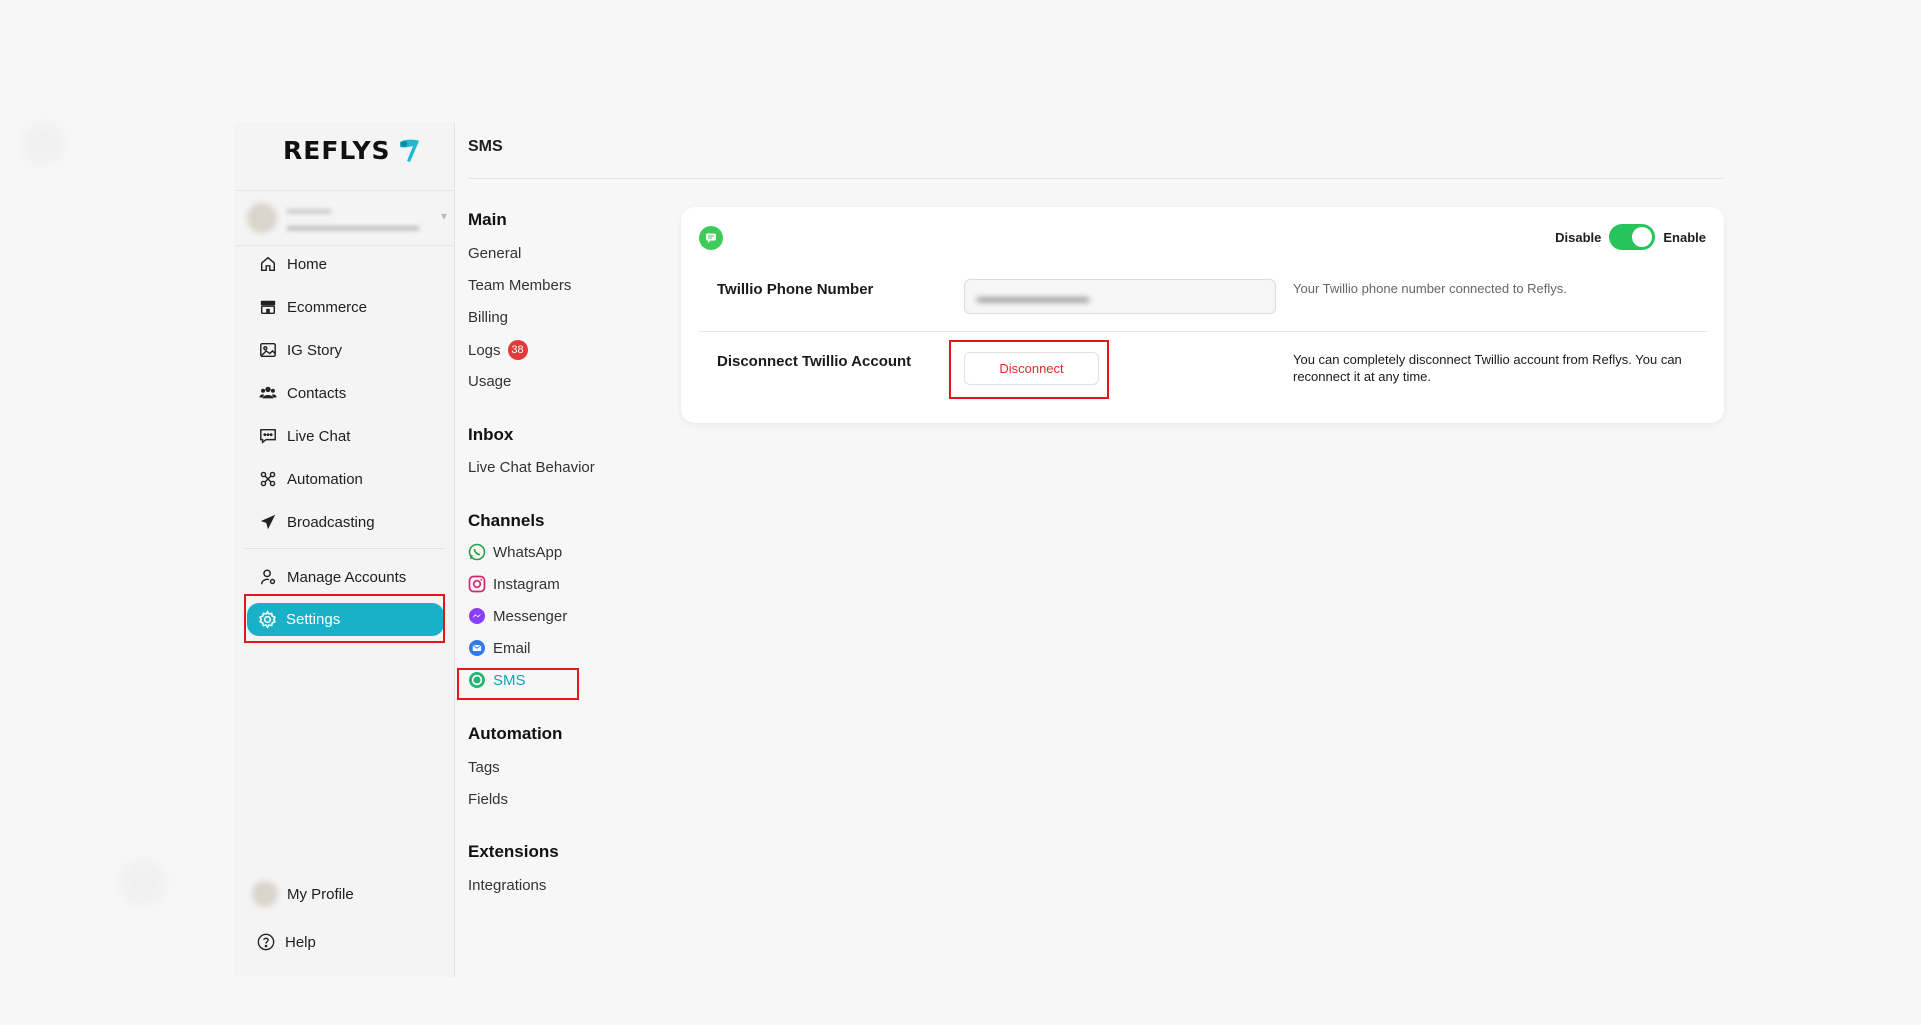 This screenshot has height=1025, width=1921. I want to click on submenu-item-messenger: Messenger, so click(517, 616).